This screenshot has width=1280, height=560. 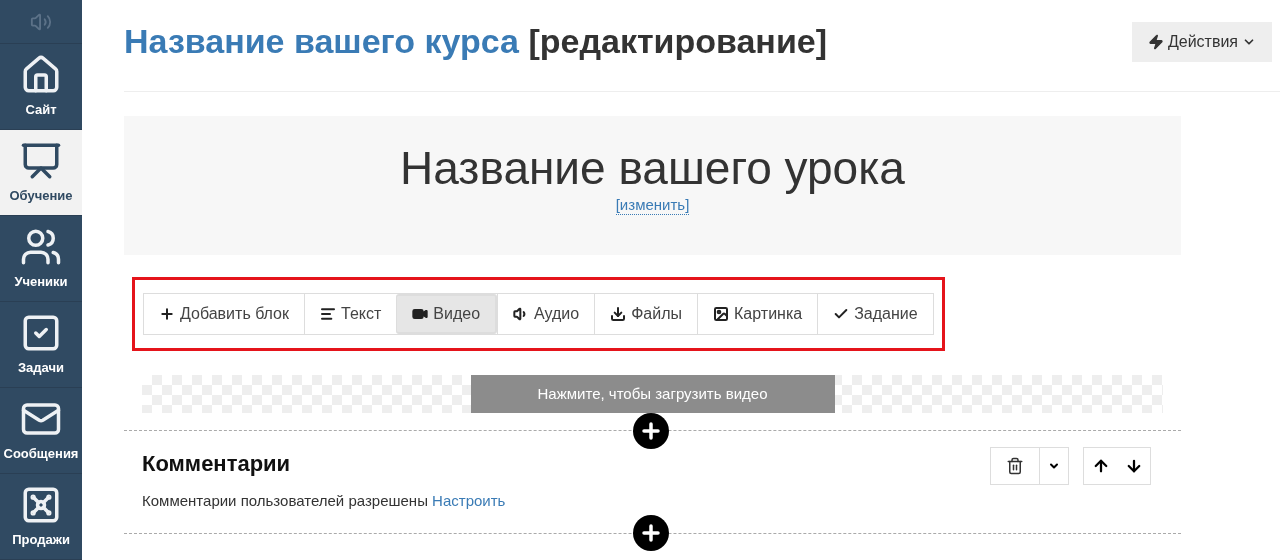 What do you see at coordinates (420, 314) in the screenshot?
I see `video-camera-icon` at bounding box center [420, 314].